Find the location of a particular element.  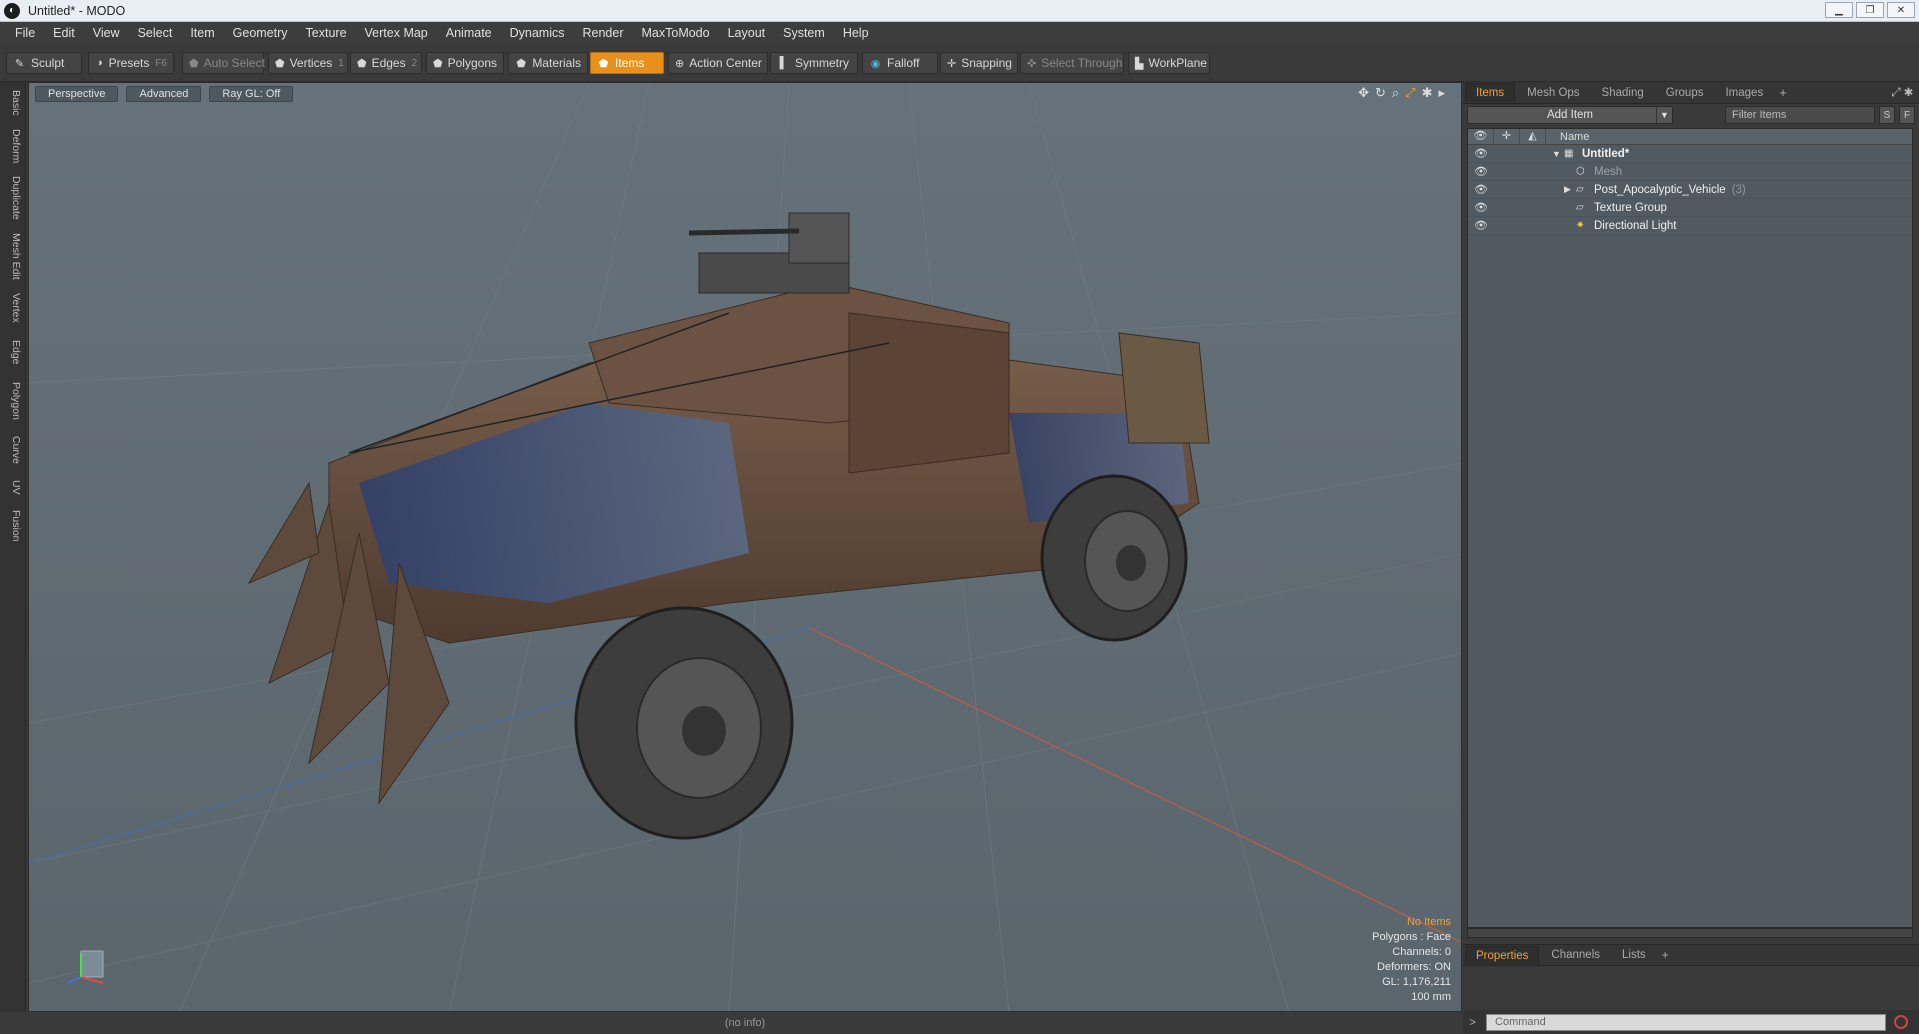

menu-render: Render is located at coordinates (603, 33).